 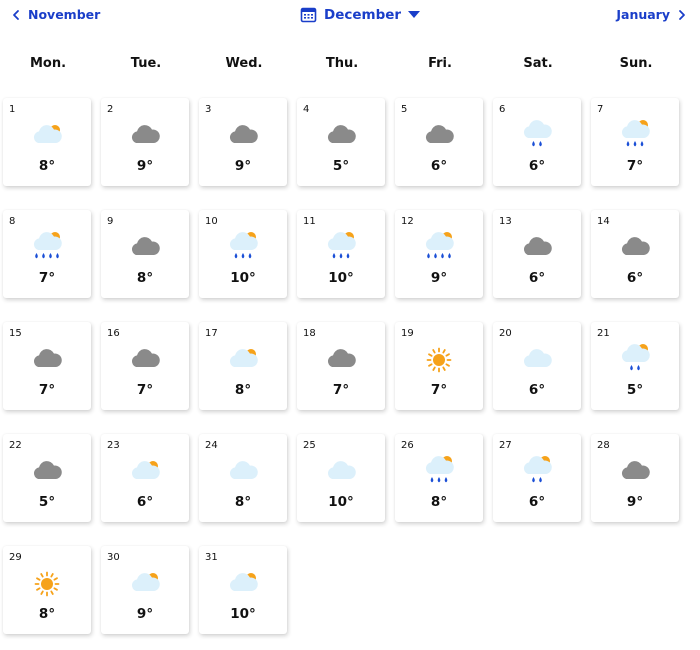 I want to click on day-cell: 31 10°, so click(x=243, y=590).